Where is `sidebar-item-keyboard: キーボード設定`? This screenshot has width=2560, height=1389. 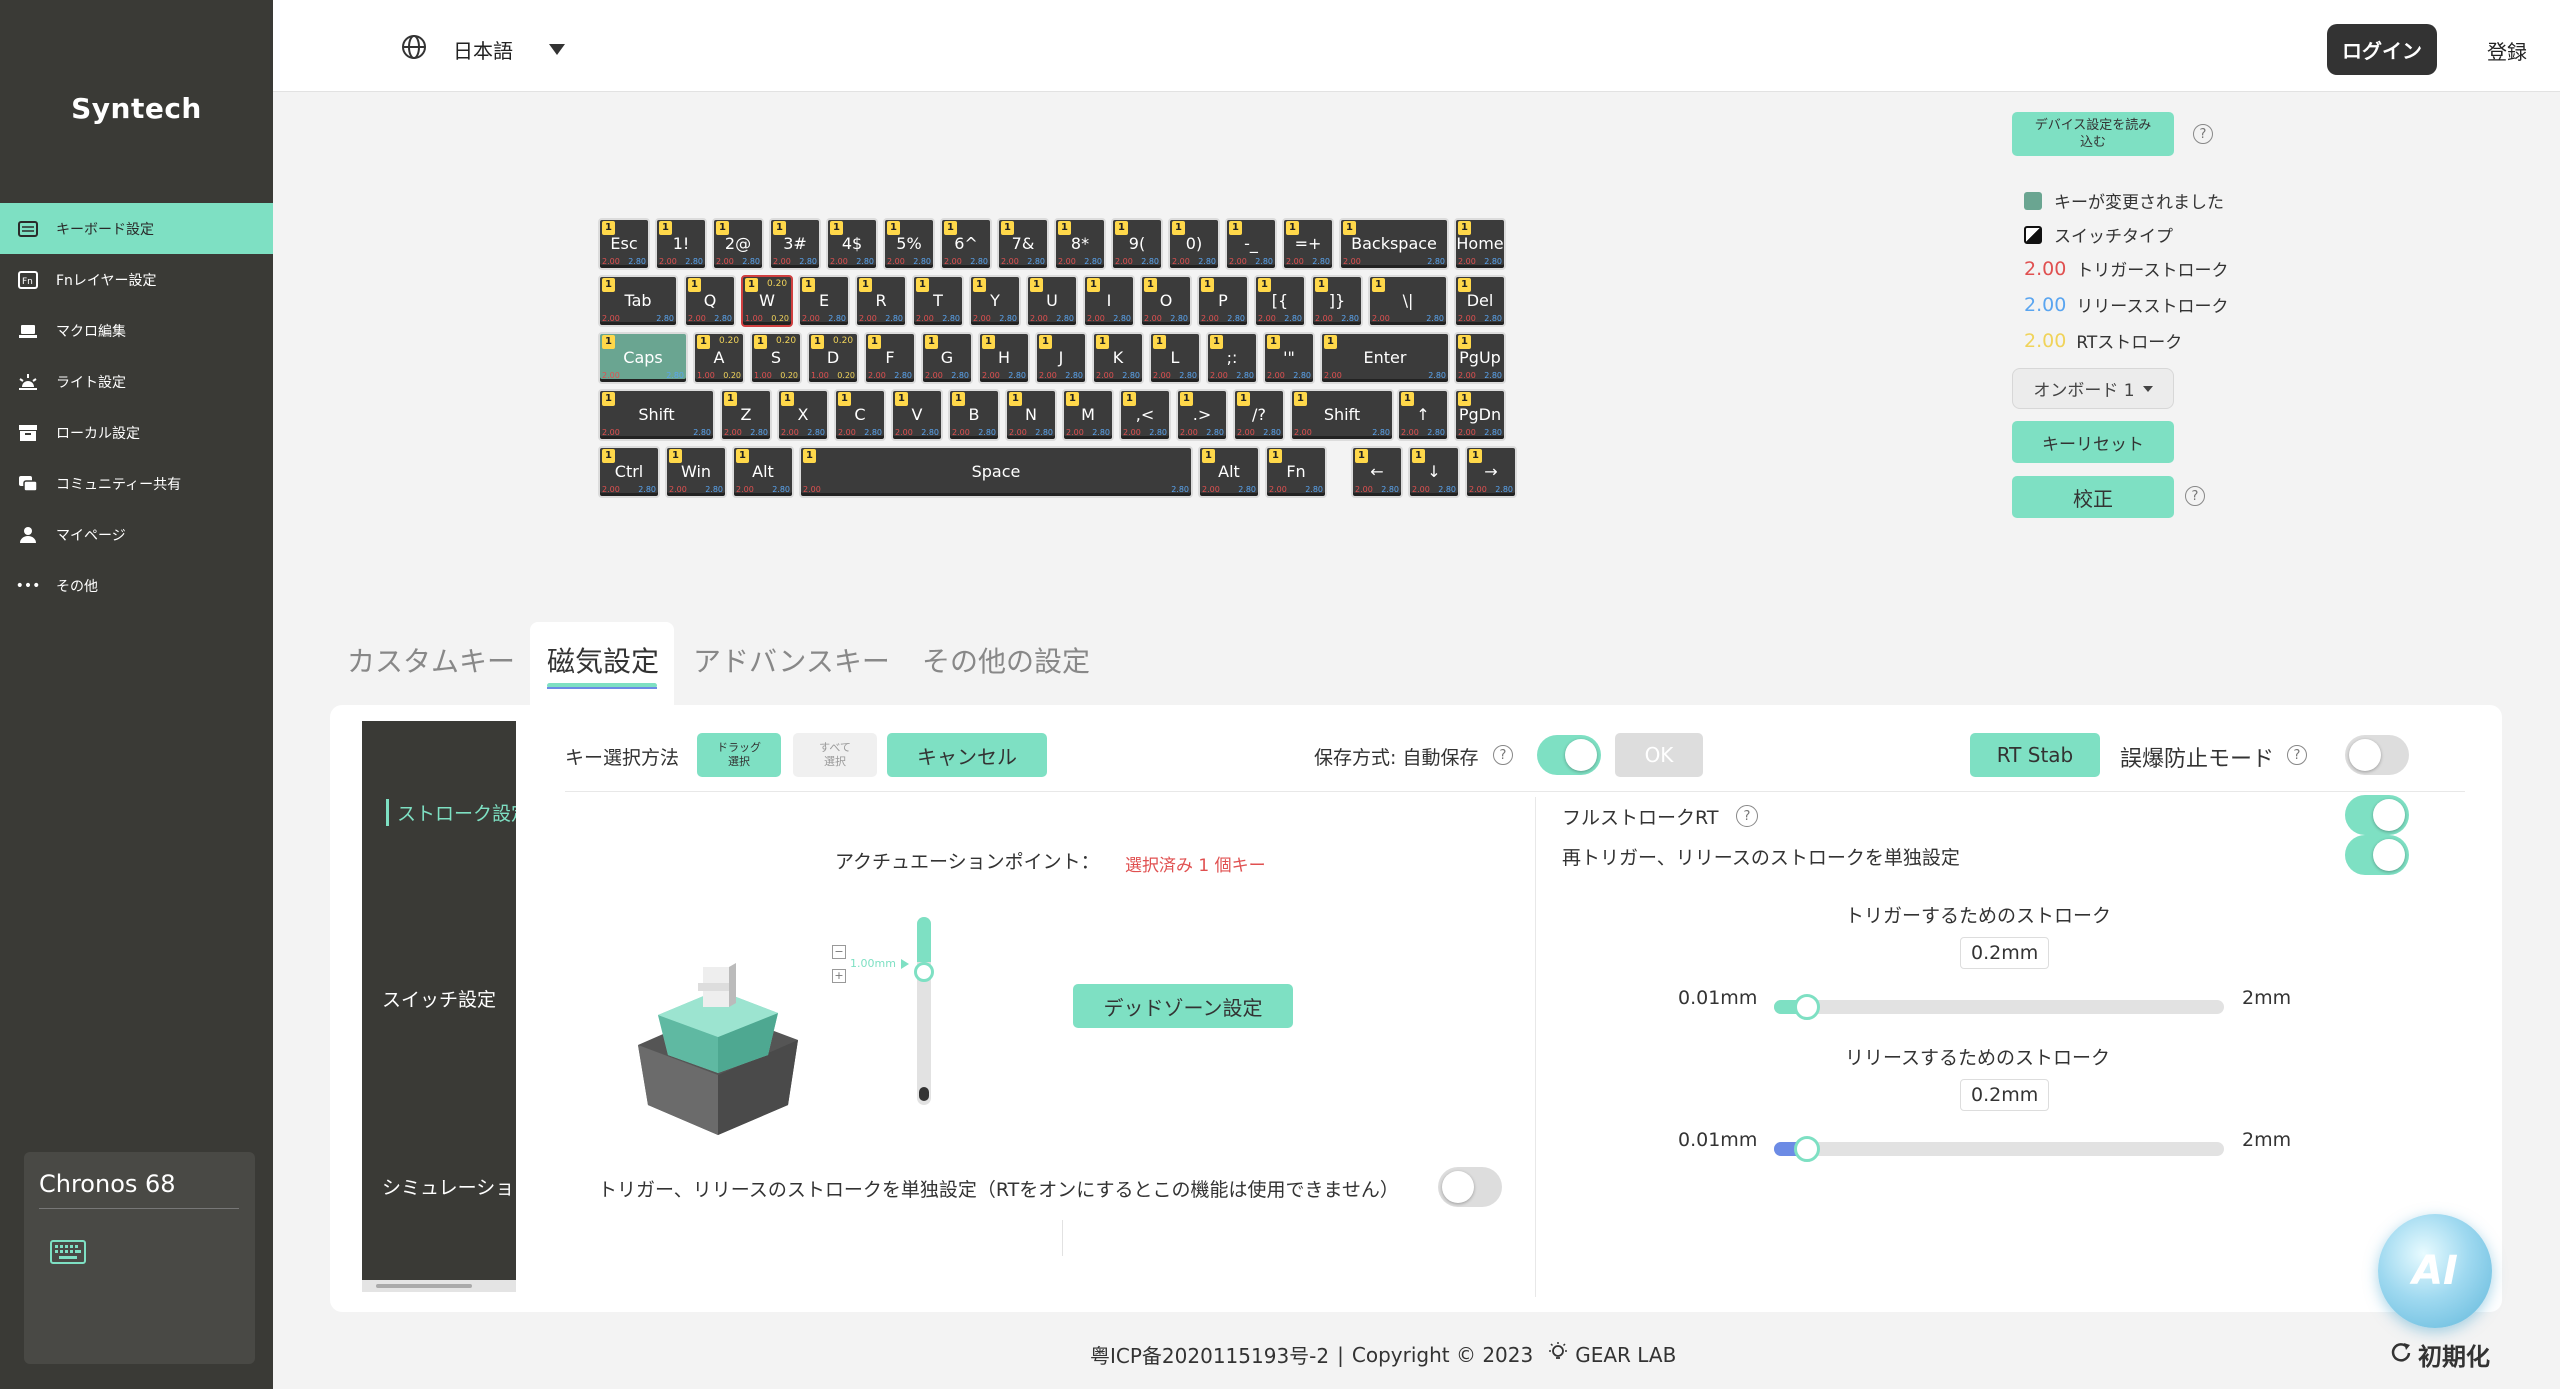
sidebar-item-keyboard: キーボード設定 is located at coordinates (136, 228).